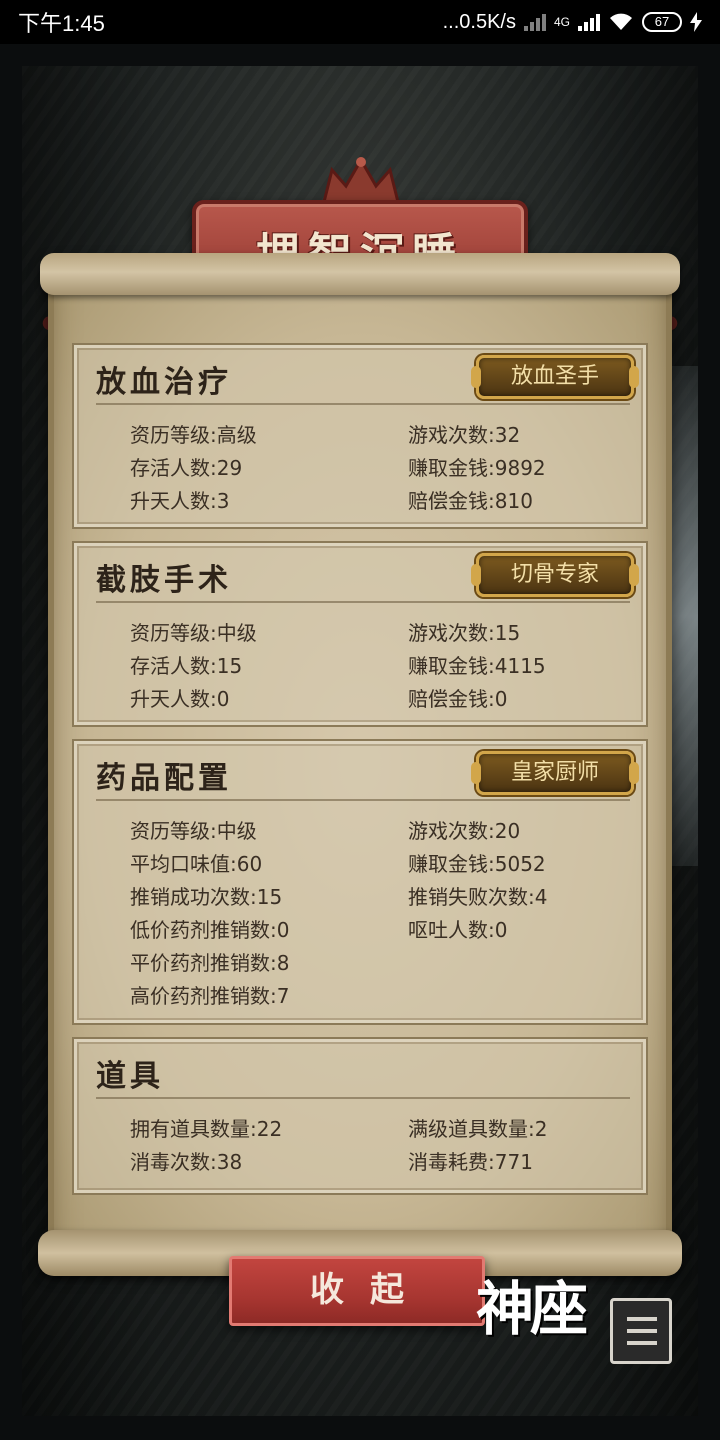  I want to click on stat-value: 29, so click(229, 468).